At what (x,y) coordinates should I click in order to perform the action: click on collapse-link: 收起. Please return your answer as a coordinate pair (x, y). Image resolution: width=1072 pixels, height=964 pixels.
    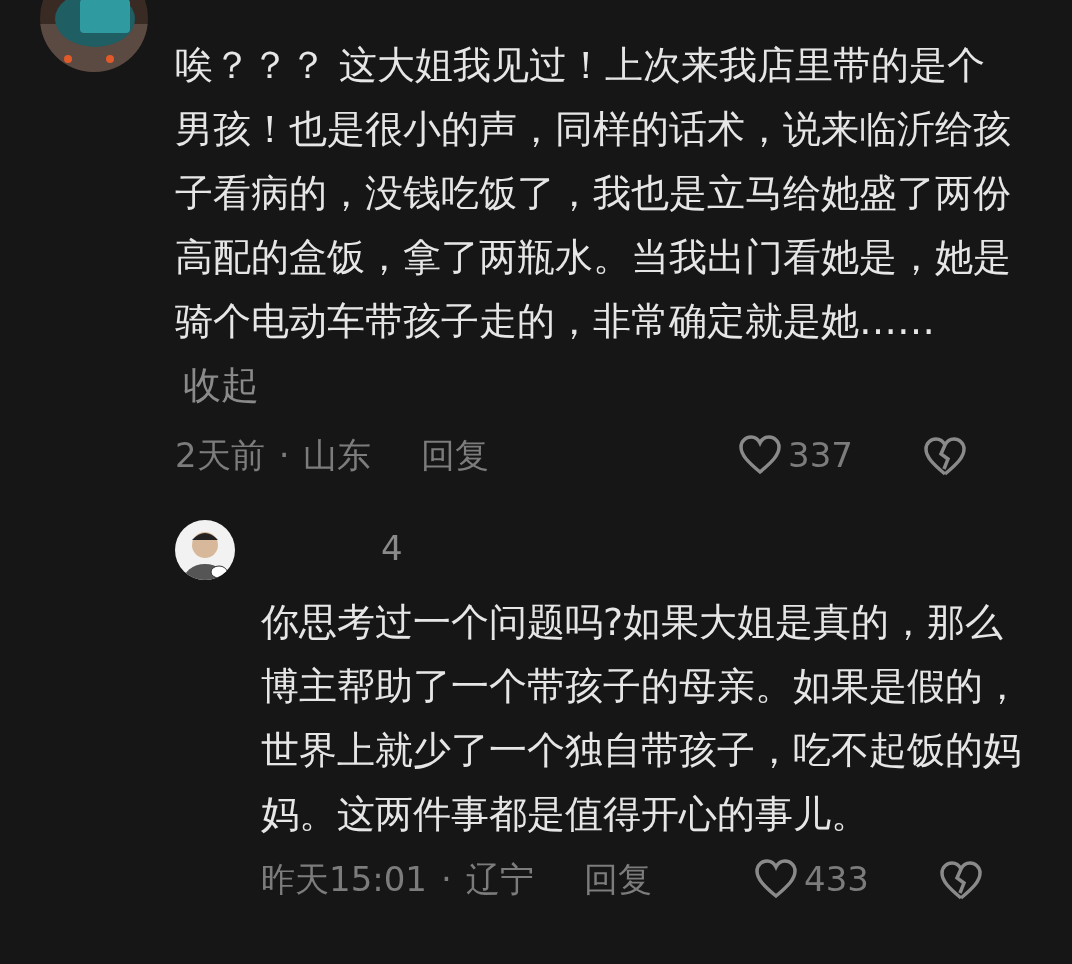
    Looking at the image, I should click on (221, 385).